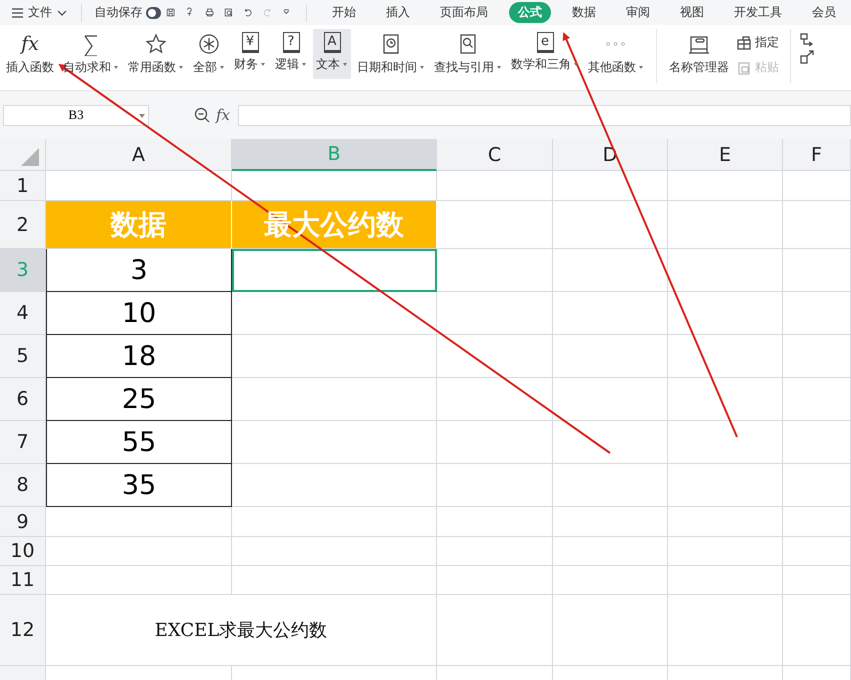 This screenshot has height=680, width=851. What do you see at coordinates (39, 12) in the screenshot?
I see `file-menu: 文件` at bounding box center [39, 12].